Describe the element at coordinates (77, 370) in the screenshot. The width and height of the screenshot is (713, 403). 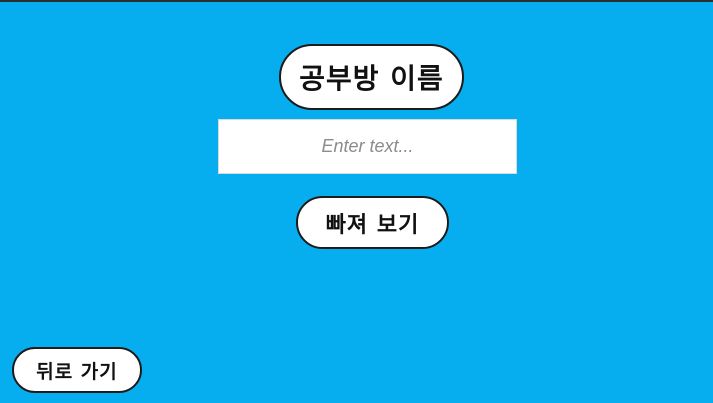
I see `back-button: 뒤로 가기` at that location.